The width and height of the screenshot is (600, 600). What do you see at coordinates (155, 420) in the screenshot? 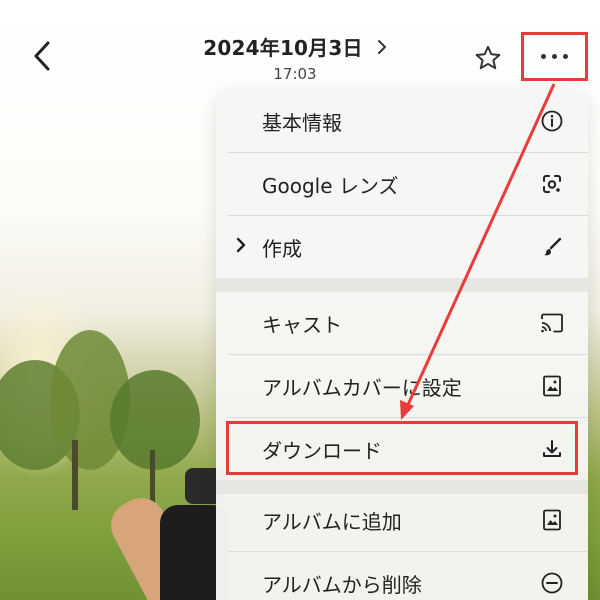
I see `photo-tree` at bounding box center [155, 420].